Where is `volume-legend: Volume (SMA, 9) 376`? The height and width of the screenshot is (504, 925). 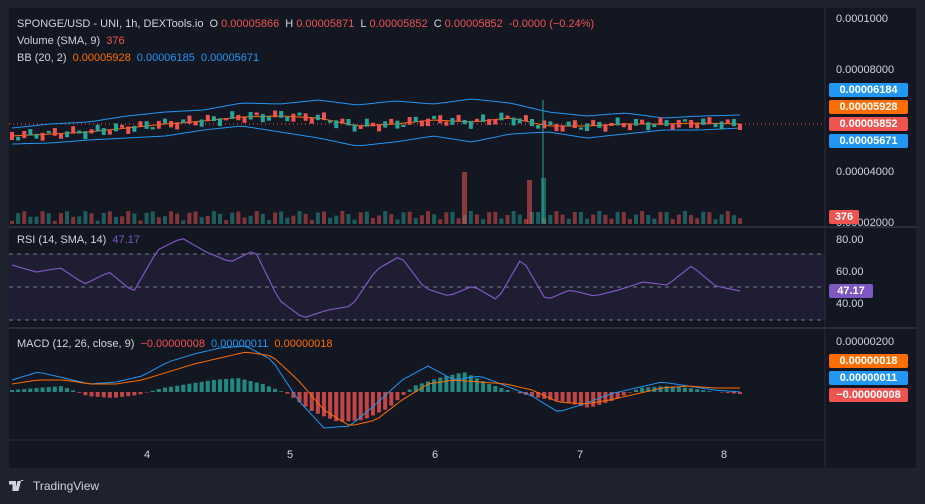
volume-legend: Volume (SMA, 9) 376 is located at coordinates (72, 41).